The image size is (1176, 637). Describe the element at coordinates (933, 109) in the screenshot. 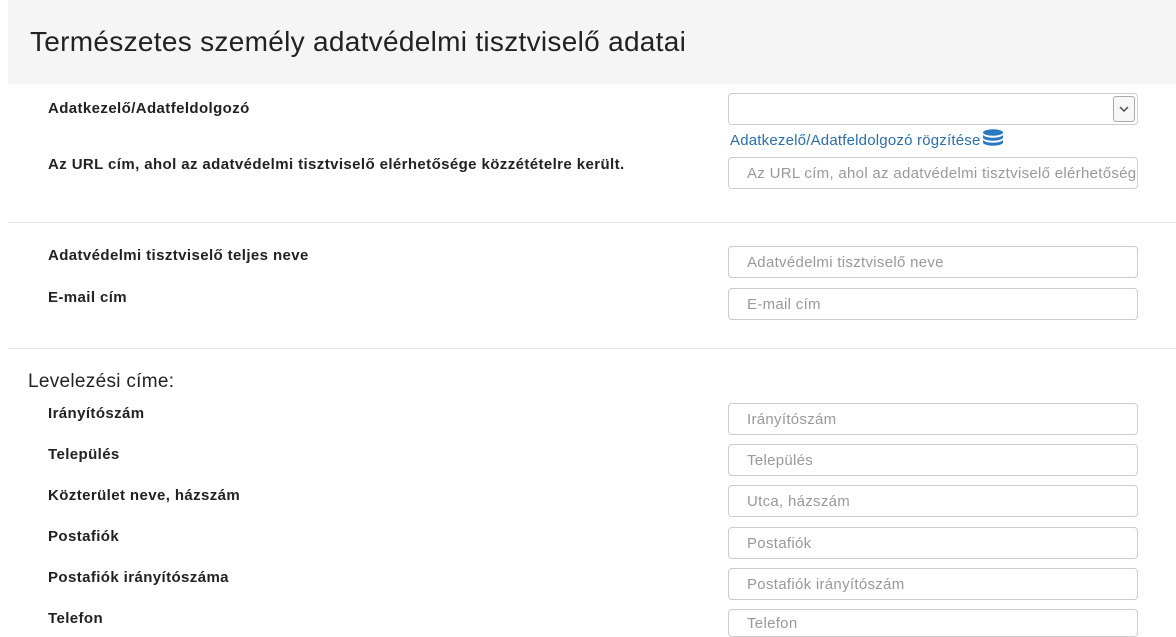

I see `controller-select` at that location.